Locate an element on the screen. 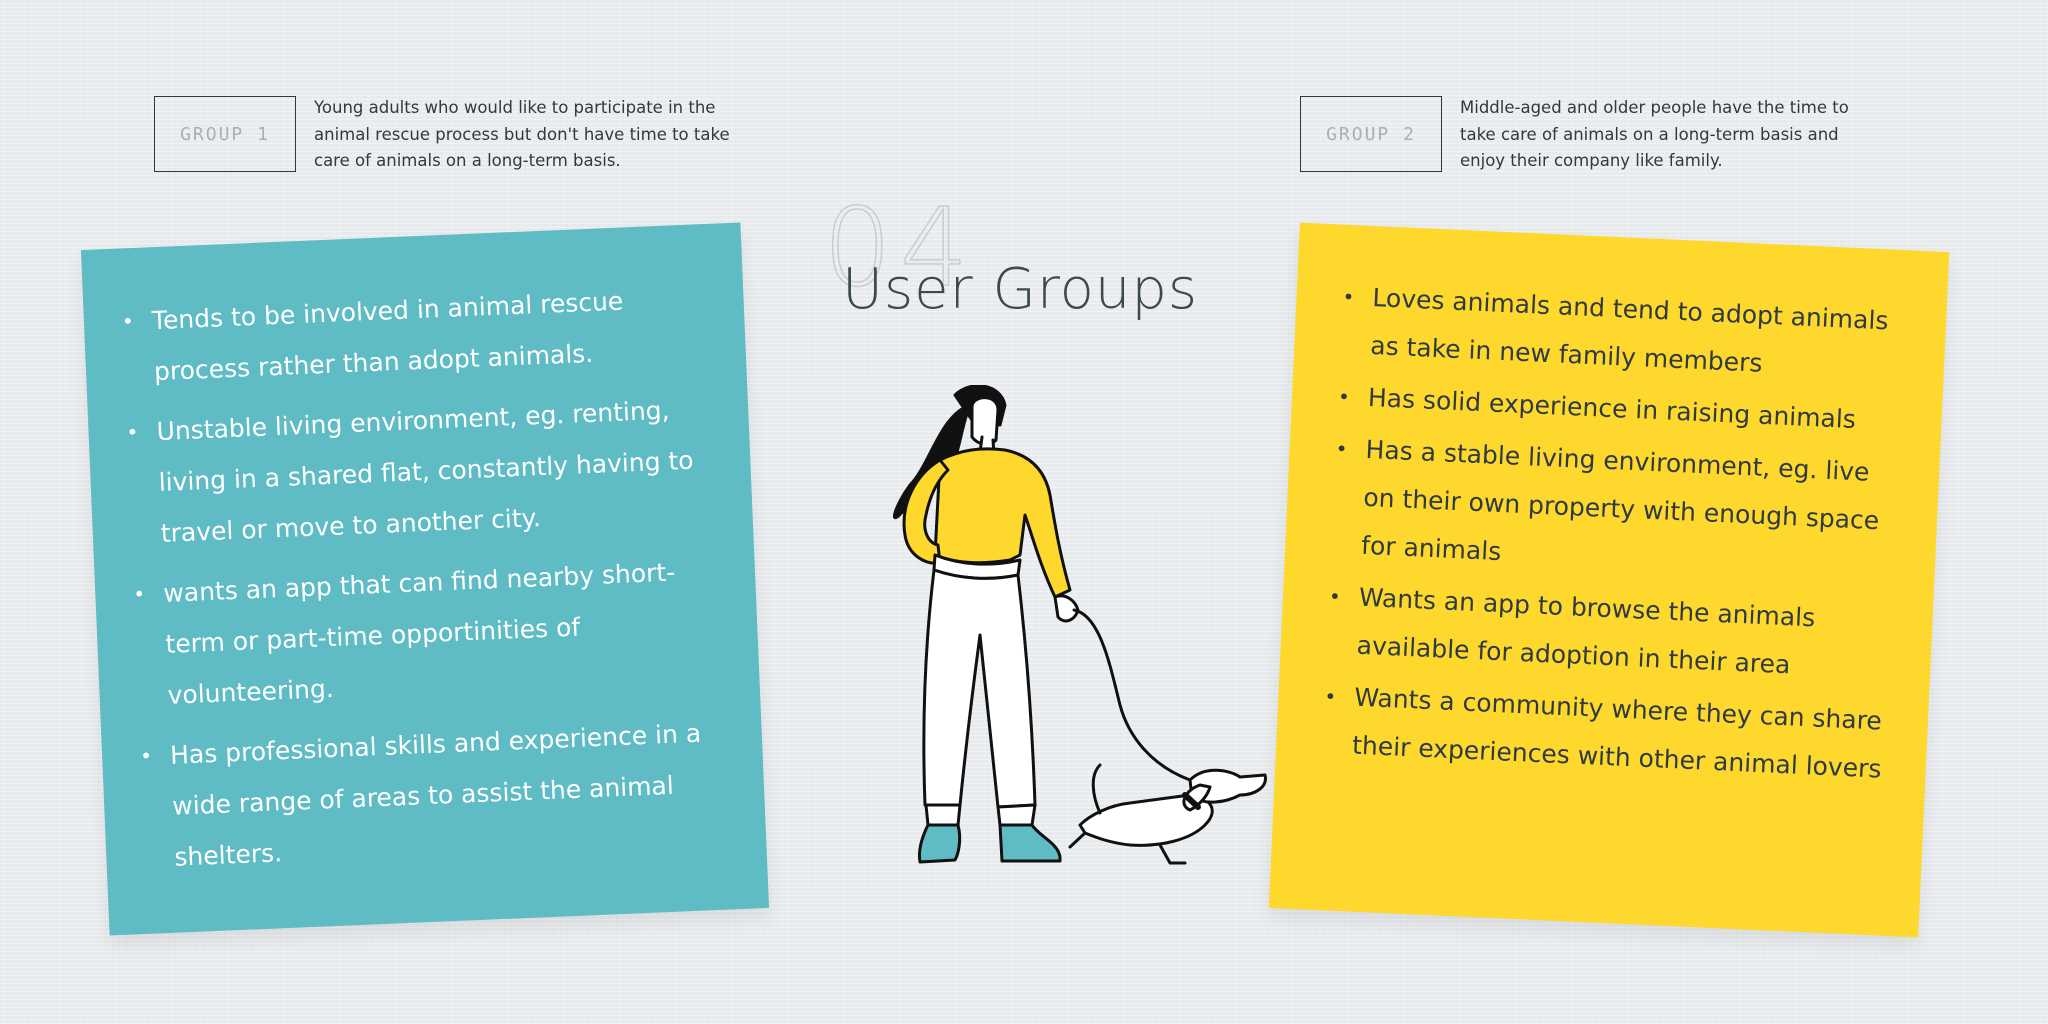 The height and width of the screenshot is (1024, 2048). woman-walking-dog-icon is located at coordinates (1095, 664).